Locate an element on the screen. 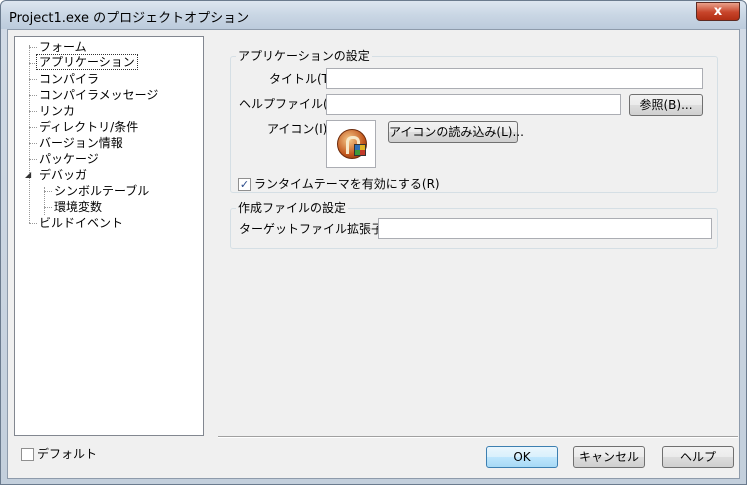  expand-triangle-icon: ◢ is located at coordinates (28, 174).